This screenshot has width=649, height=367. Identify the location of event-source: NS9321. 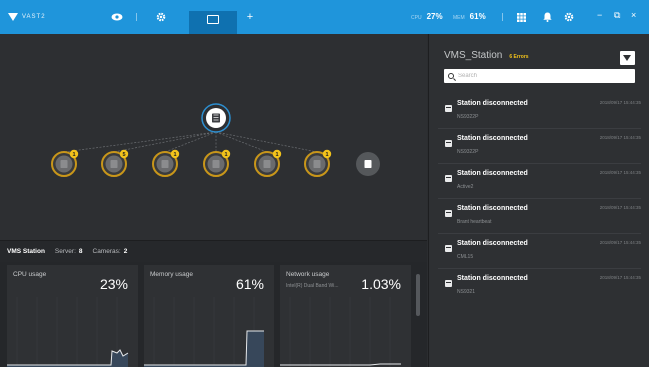
(466, 292).